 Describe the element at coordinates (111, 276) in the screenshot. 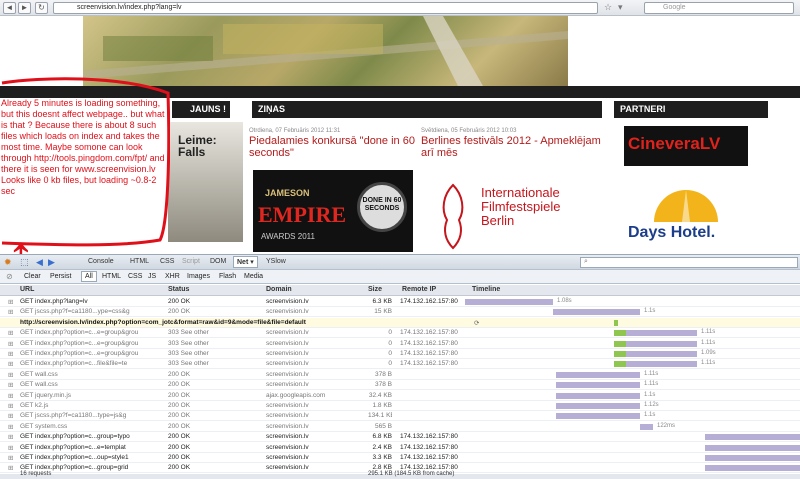

I see `filter-html: HTML` at that location.